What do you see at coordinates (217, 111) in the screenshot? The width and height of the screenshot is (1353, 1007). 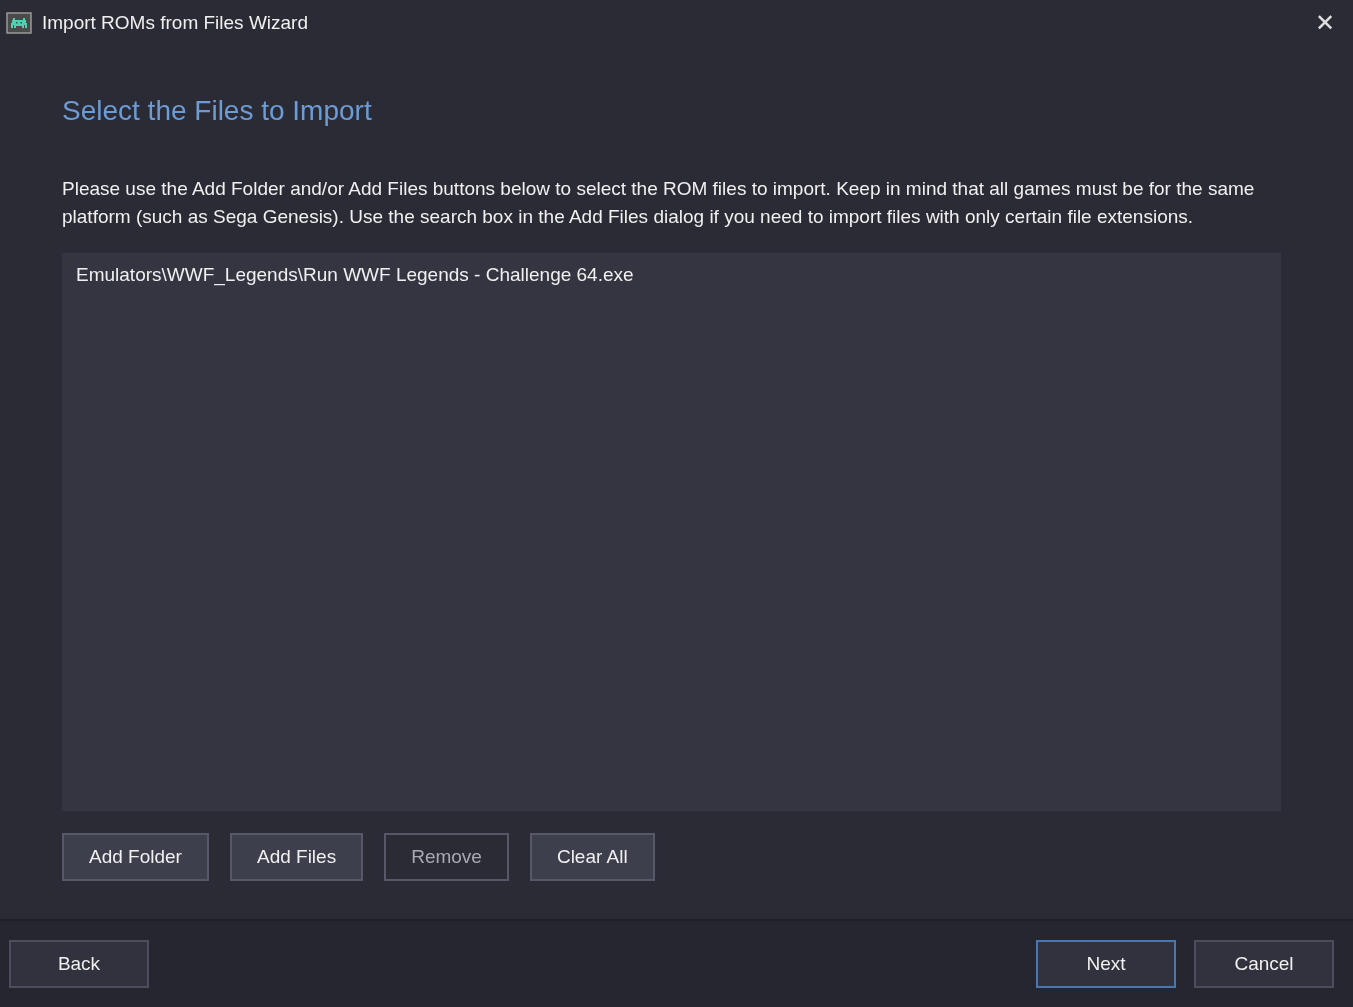 I see `page-heading: Select the Files to Import` at bounding box center [217, 111].